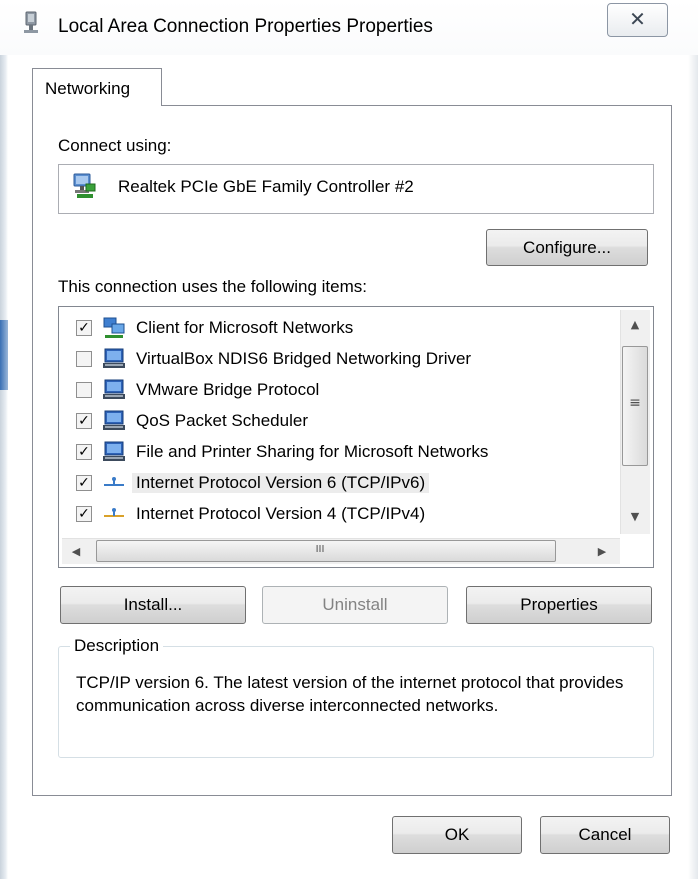 This screenshot has height=879, width=698. I want to click on close-icon: ✕, so click(637, 19).